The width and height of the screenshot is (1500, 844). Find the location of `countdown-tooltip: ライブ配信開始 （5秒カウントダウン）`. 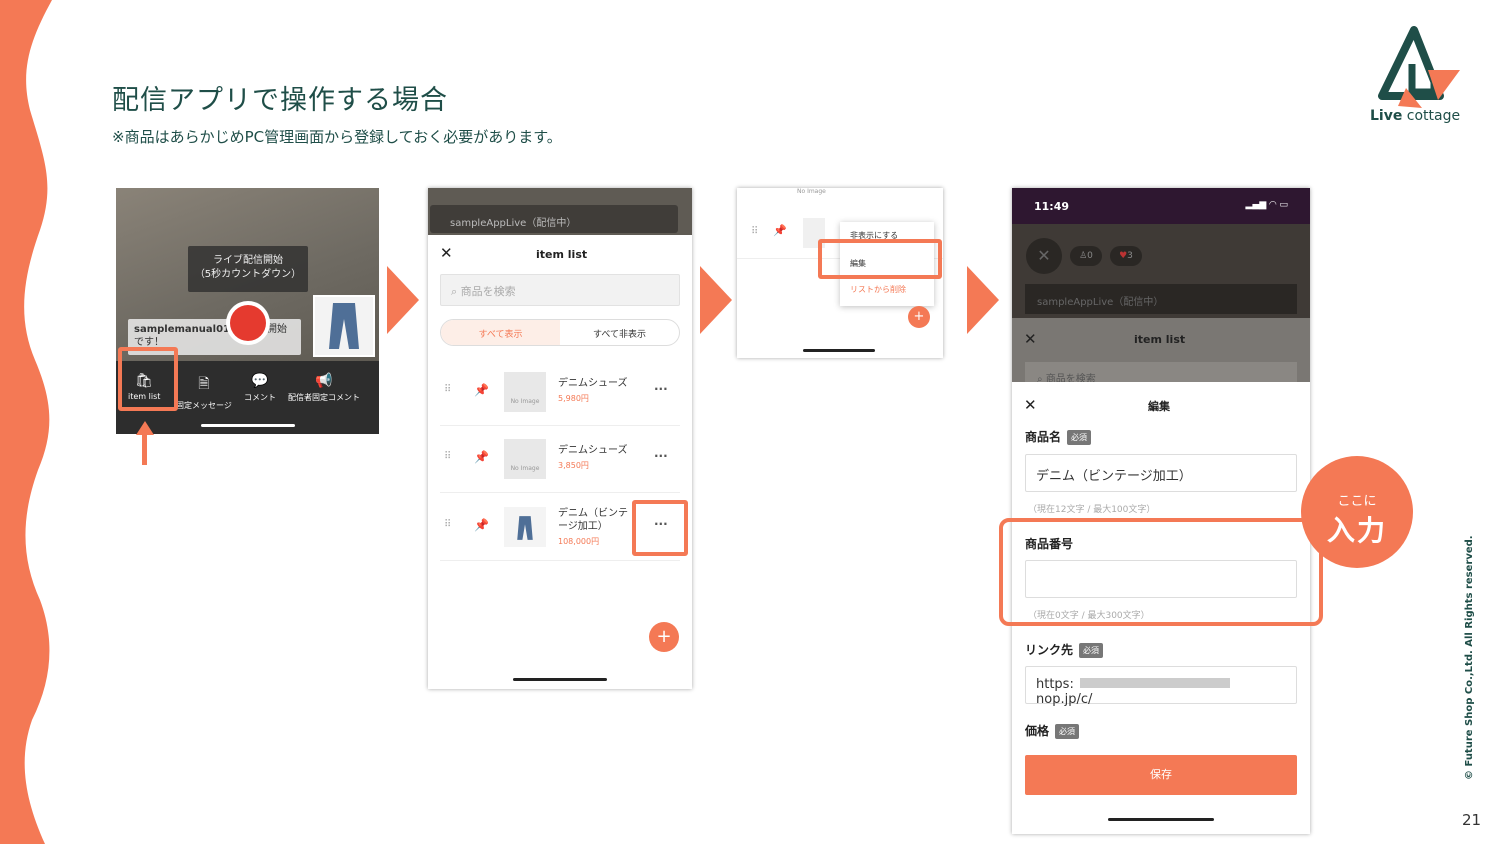

countdown-tooltip: ライブ配信開始 （5秒カウントダウン） is located at coordinates (248, 269).